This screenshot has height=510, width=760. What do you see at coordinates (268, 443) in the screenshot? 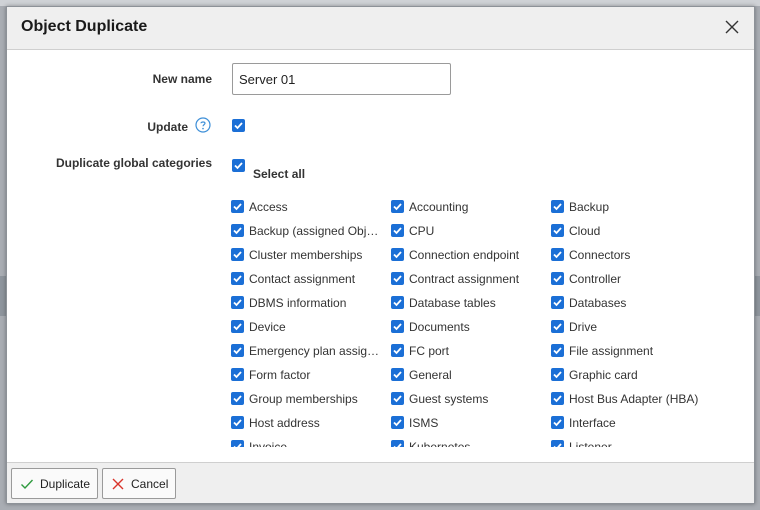
I see `category-label: Invoice` at bounding box center [268, 443].